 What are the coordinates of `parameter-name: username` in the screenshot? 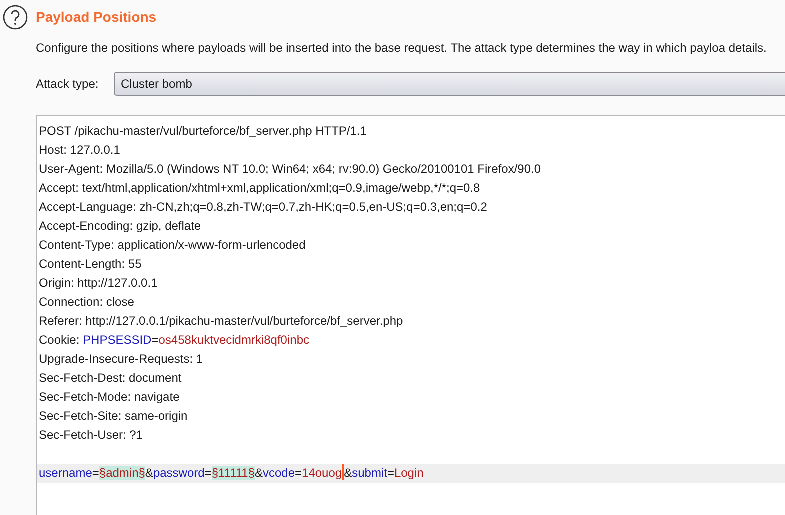 It's located at (65, 473).